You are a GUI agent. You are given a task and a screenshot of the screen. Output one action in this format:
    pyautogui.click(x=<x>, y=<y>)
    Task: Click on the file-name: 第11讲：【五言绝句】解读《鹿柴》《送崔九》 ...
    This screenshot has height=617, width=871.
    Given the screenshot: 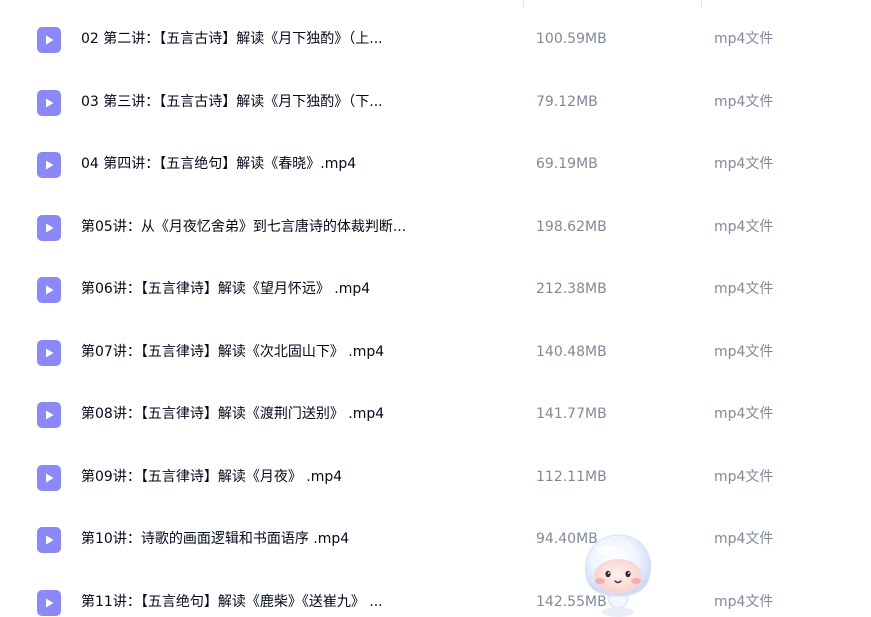 What is the action you would take?
    pyautogui.click(x=291, y=602)
    